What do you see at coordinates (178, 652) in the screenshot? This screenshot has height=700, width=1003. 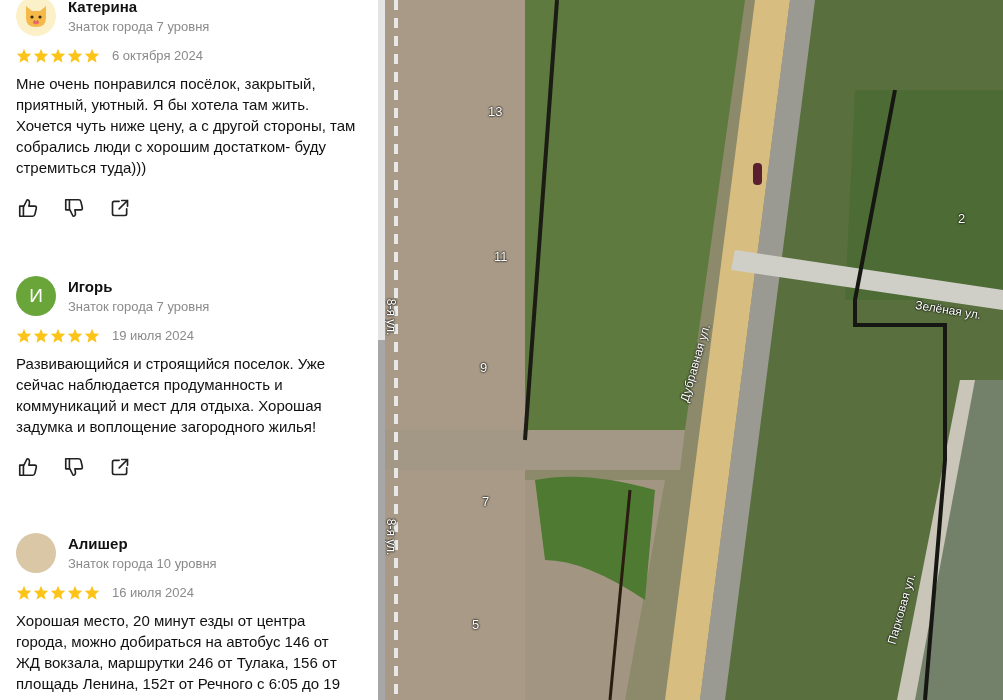 I see `review-text: Хорошая место, 20 минут езды от центра города, можно добираться на автобус 146 от ЖД вокзала, маршрутки 246 от Тулака, 156 от площадь Ленина, 152т от Речного с 6:05 до 19` at bounding box center [178, 652].